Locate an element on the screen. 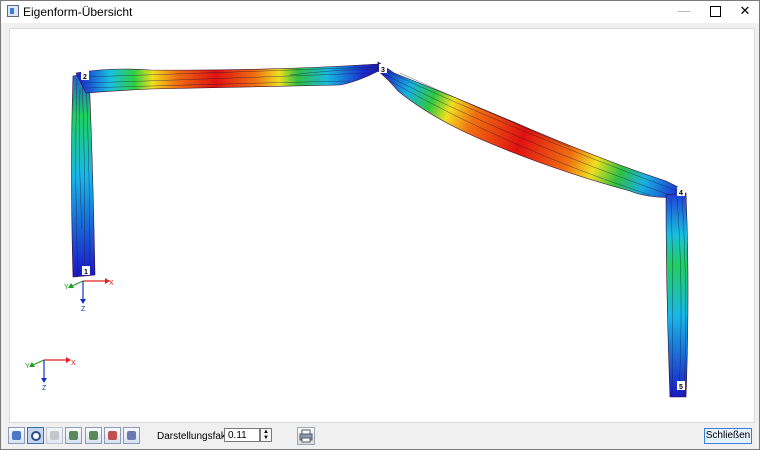  zoom-icon is located at coordinates (36, 436).